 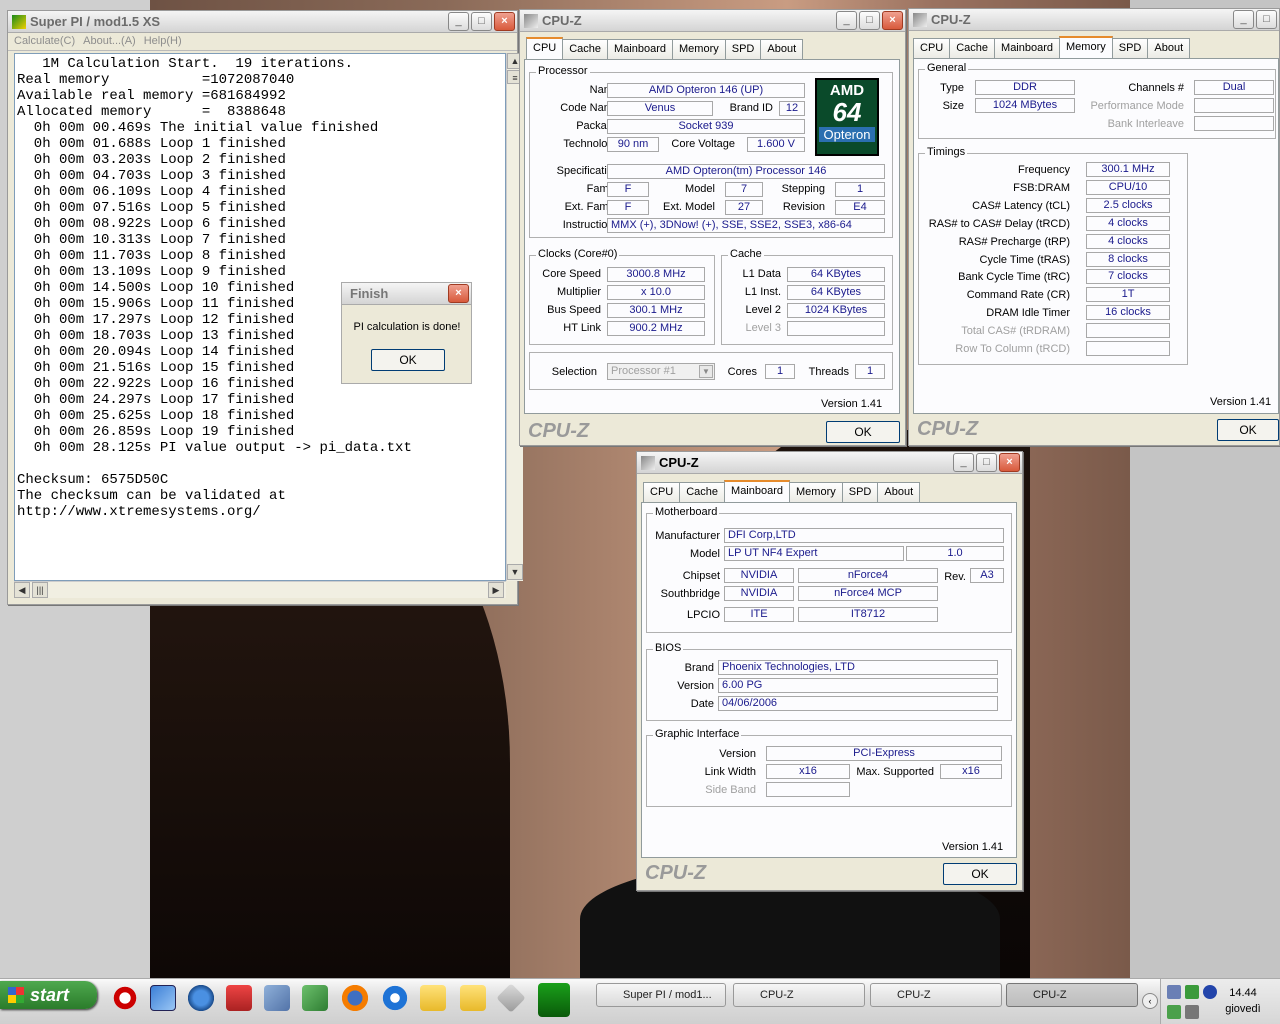 I want to click on cpuz-mainboard-titlebar: CPU-Z _ □ ×, so click(x=829, y=463).